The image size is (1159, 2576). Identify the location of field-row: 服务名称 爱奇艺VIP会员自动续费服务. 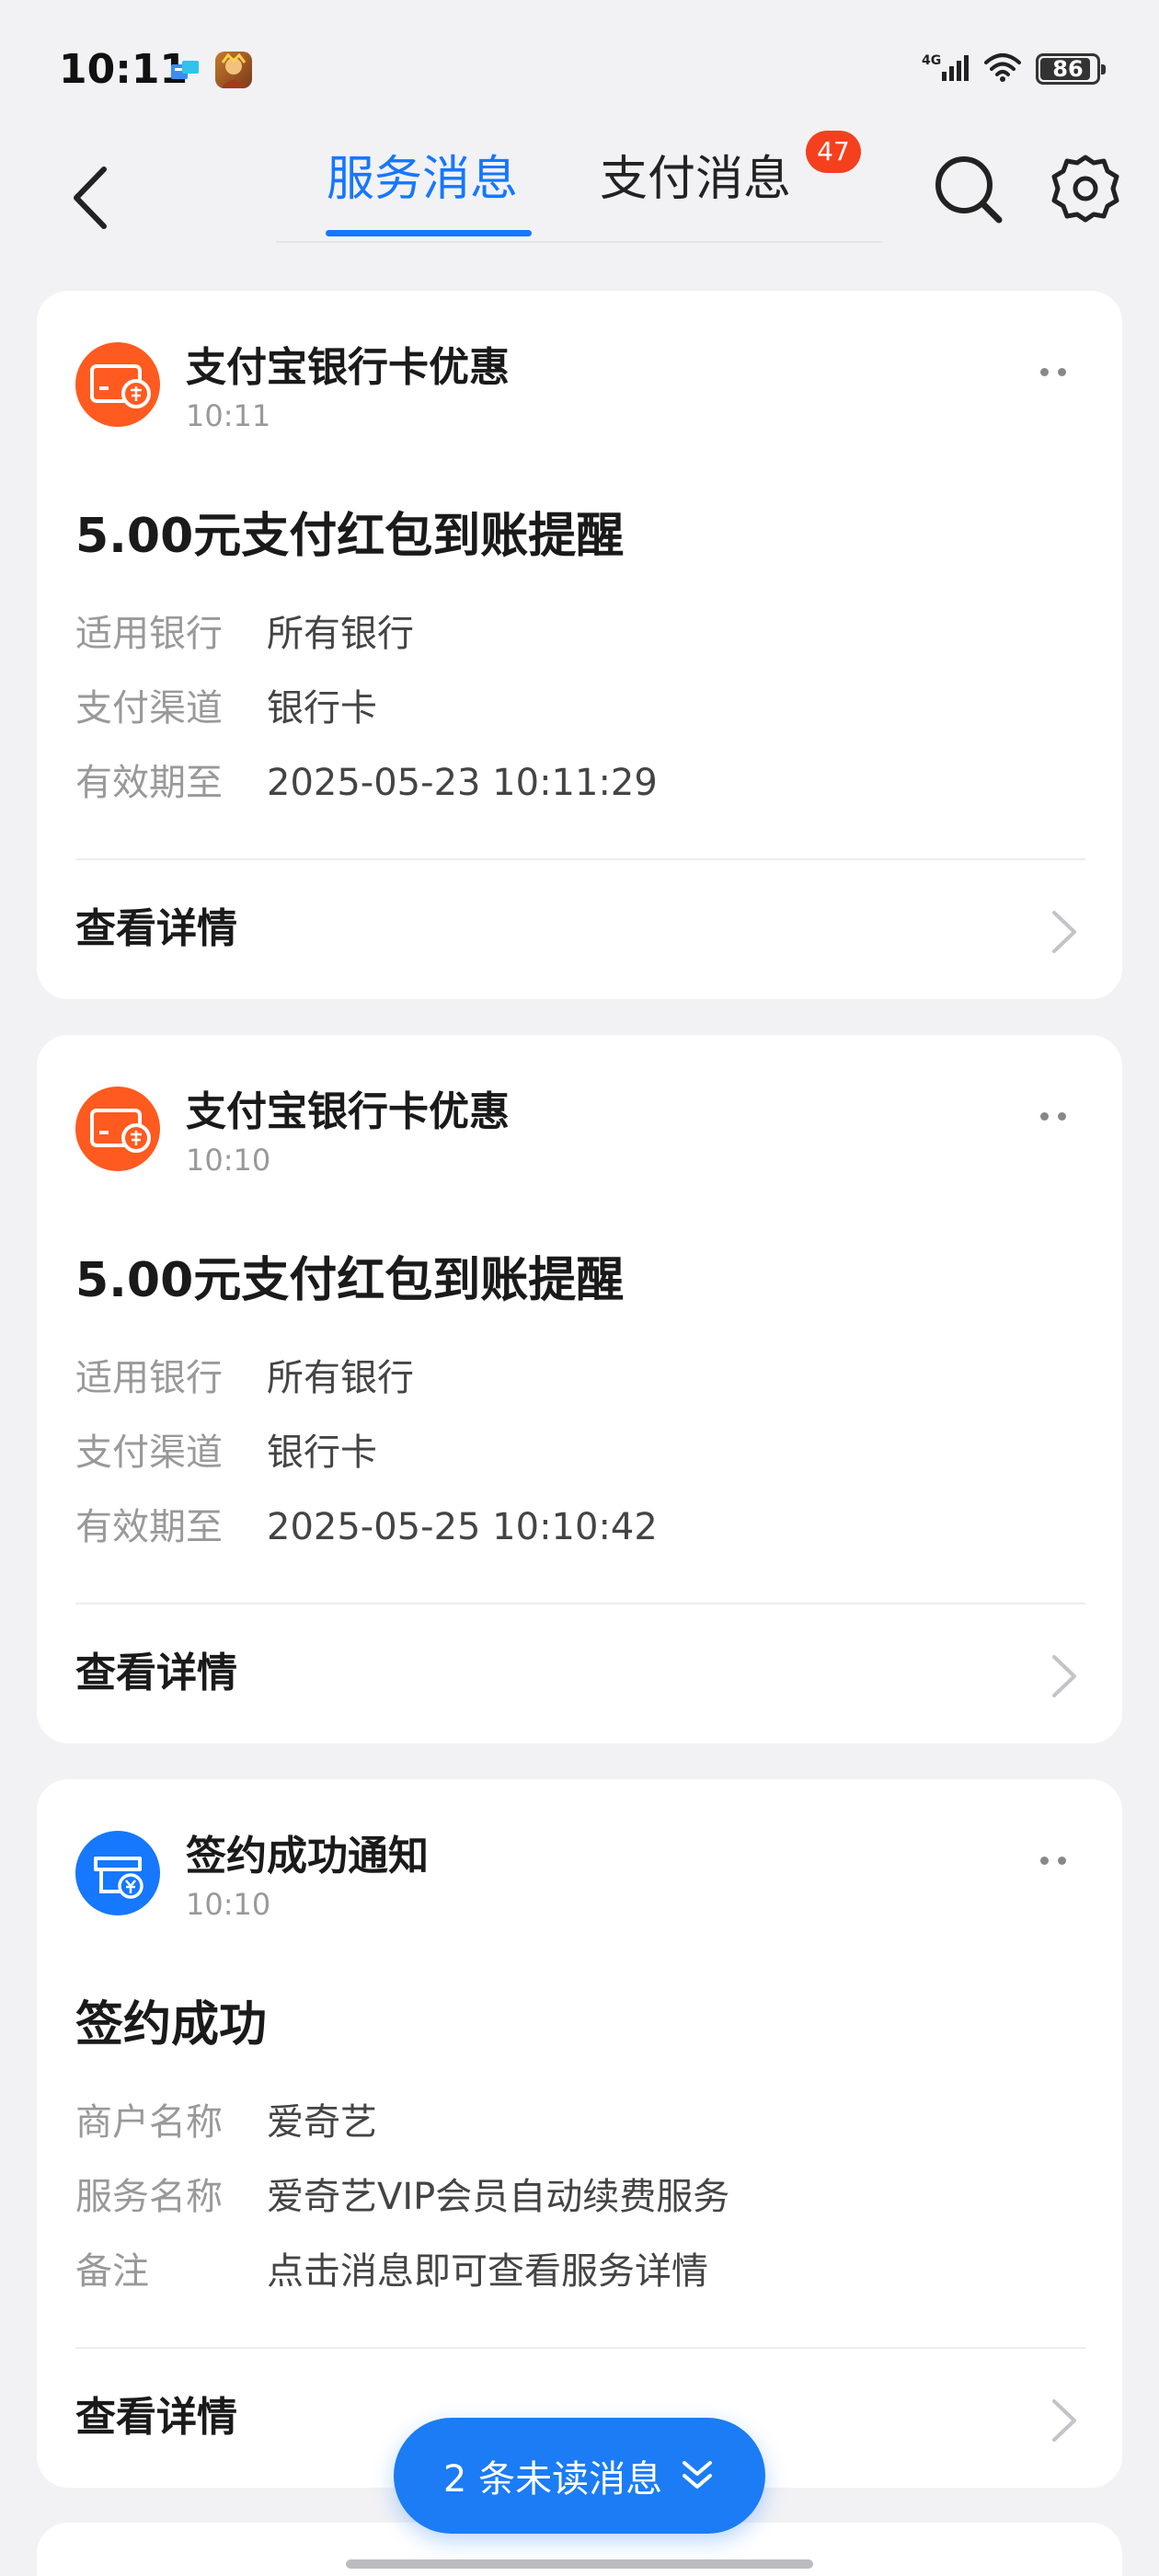
(580, 2209).